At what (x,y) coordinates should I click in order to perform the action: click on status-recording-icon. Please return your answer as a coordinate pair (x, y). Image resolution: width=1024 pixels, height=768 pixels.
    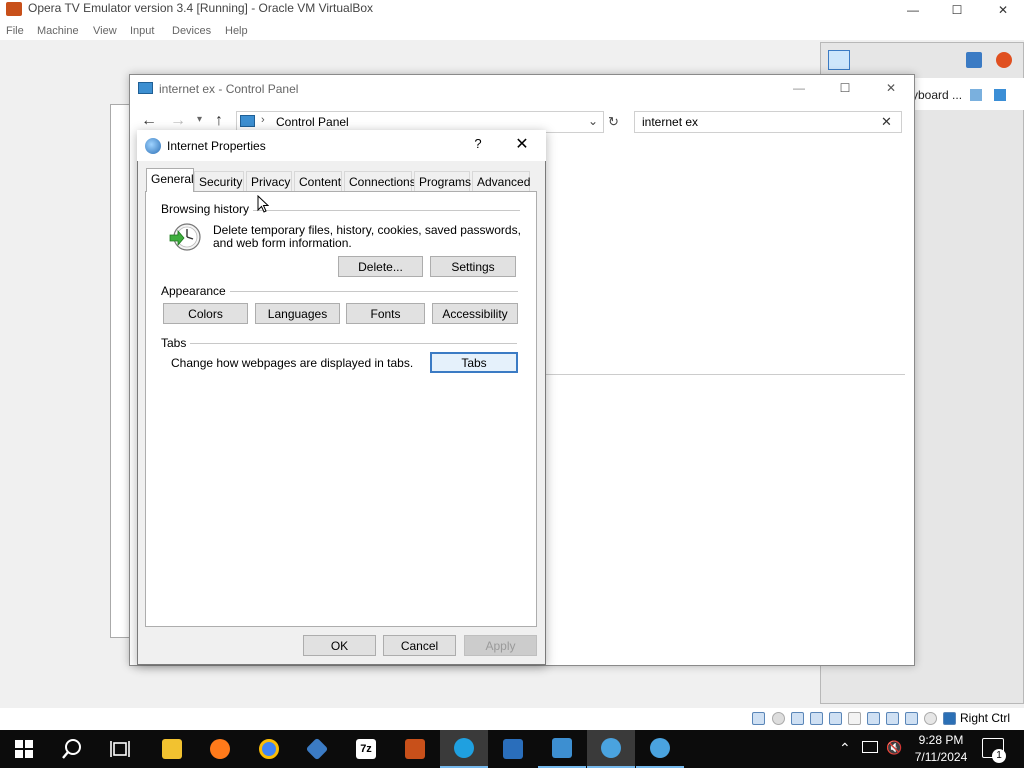
    Looking at the image, I should click on (892, 718).